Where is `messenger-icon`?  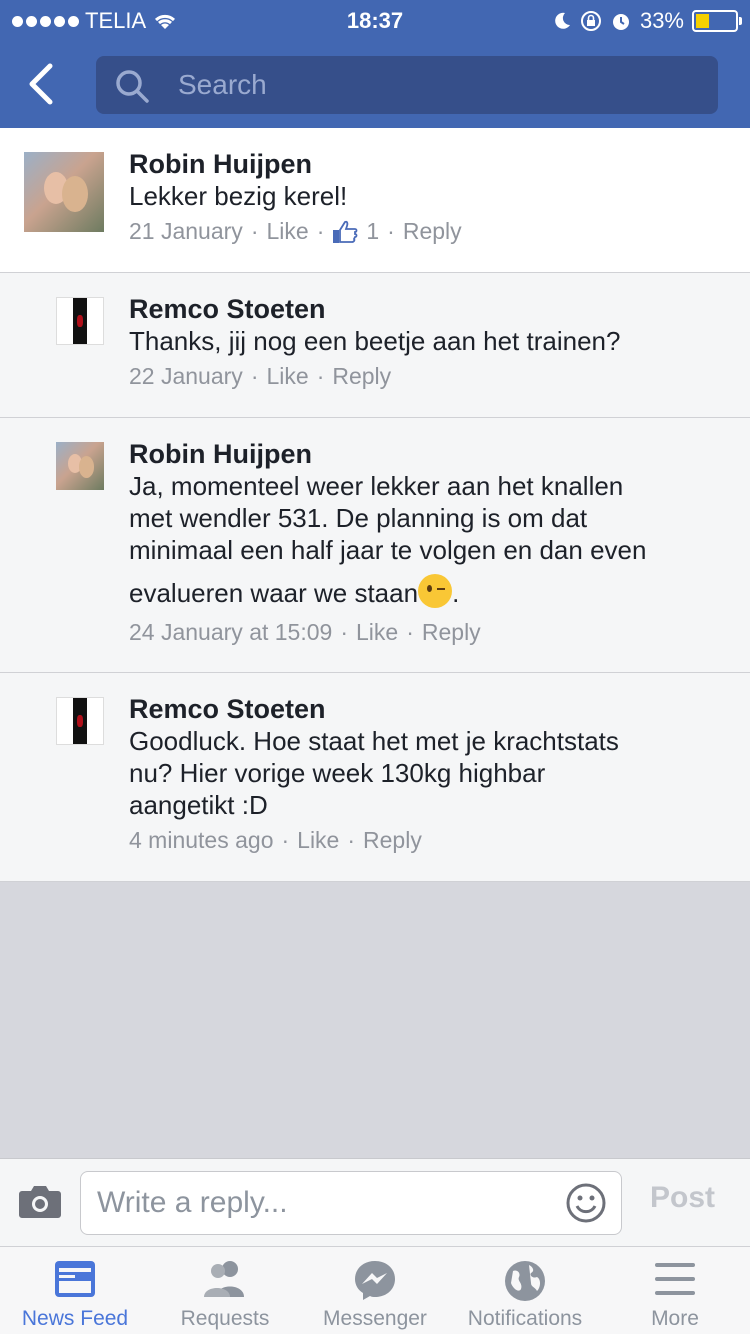 messenger-icon is located at coordinates (375, 1280).